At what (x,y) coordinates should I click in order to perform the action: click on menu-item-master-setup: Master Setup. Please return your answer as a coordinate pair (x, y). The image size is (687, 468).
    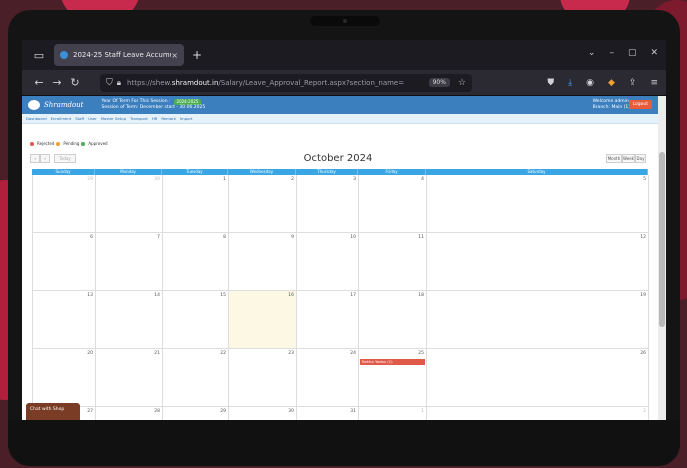
    Looking at the image, I should click on (113, 118).